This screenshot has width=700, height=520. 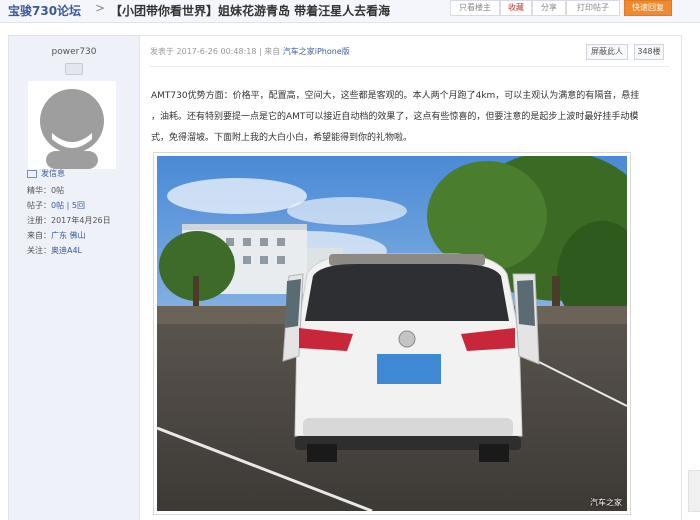 What do you see at coordinates (607, 52) in the screenshot?
I see `block-author-button: 屏蔽此人` at bounding box center [607, 52].